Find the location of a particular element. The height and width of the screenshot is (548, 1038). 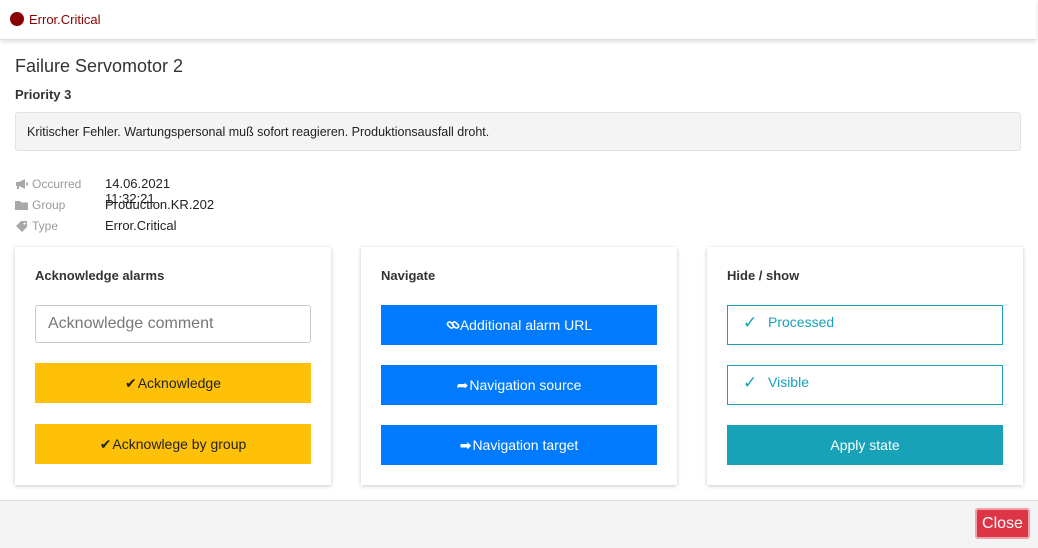

navigation-source-button: ➦ Navigation source is located at coordinates (519, 385).